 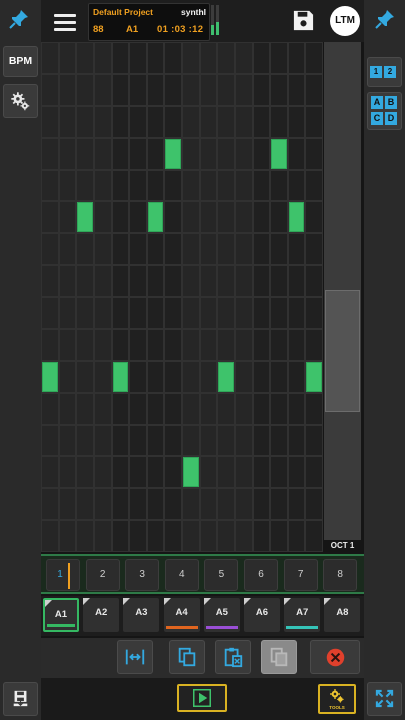 What do you see at coordinates (300, 575) in the screenshot?
I see `bar-button-7: 7` at bounding box center [300, 575].